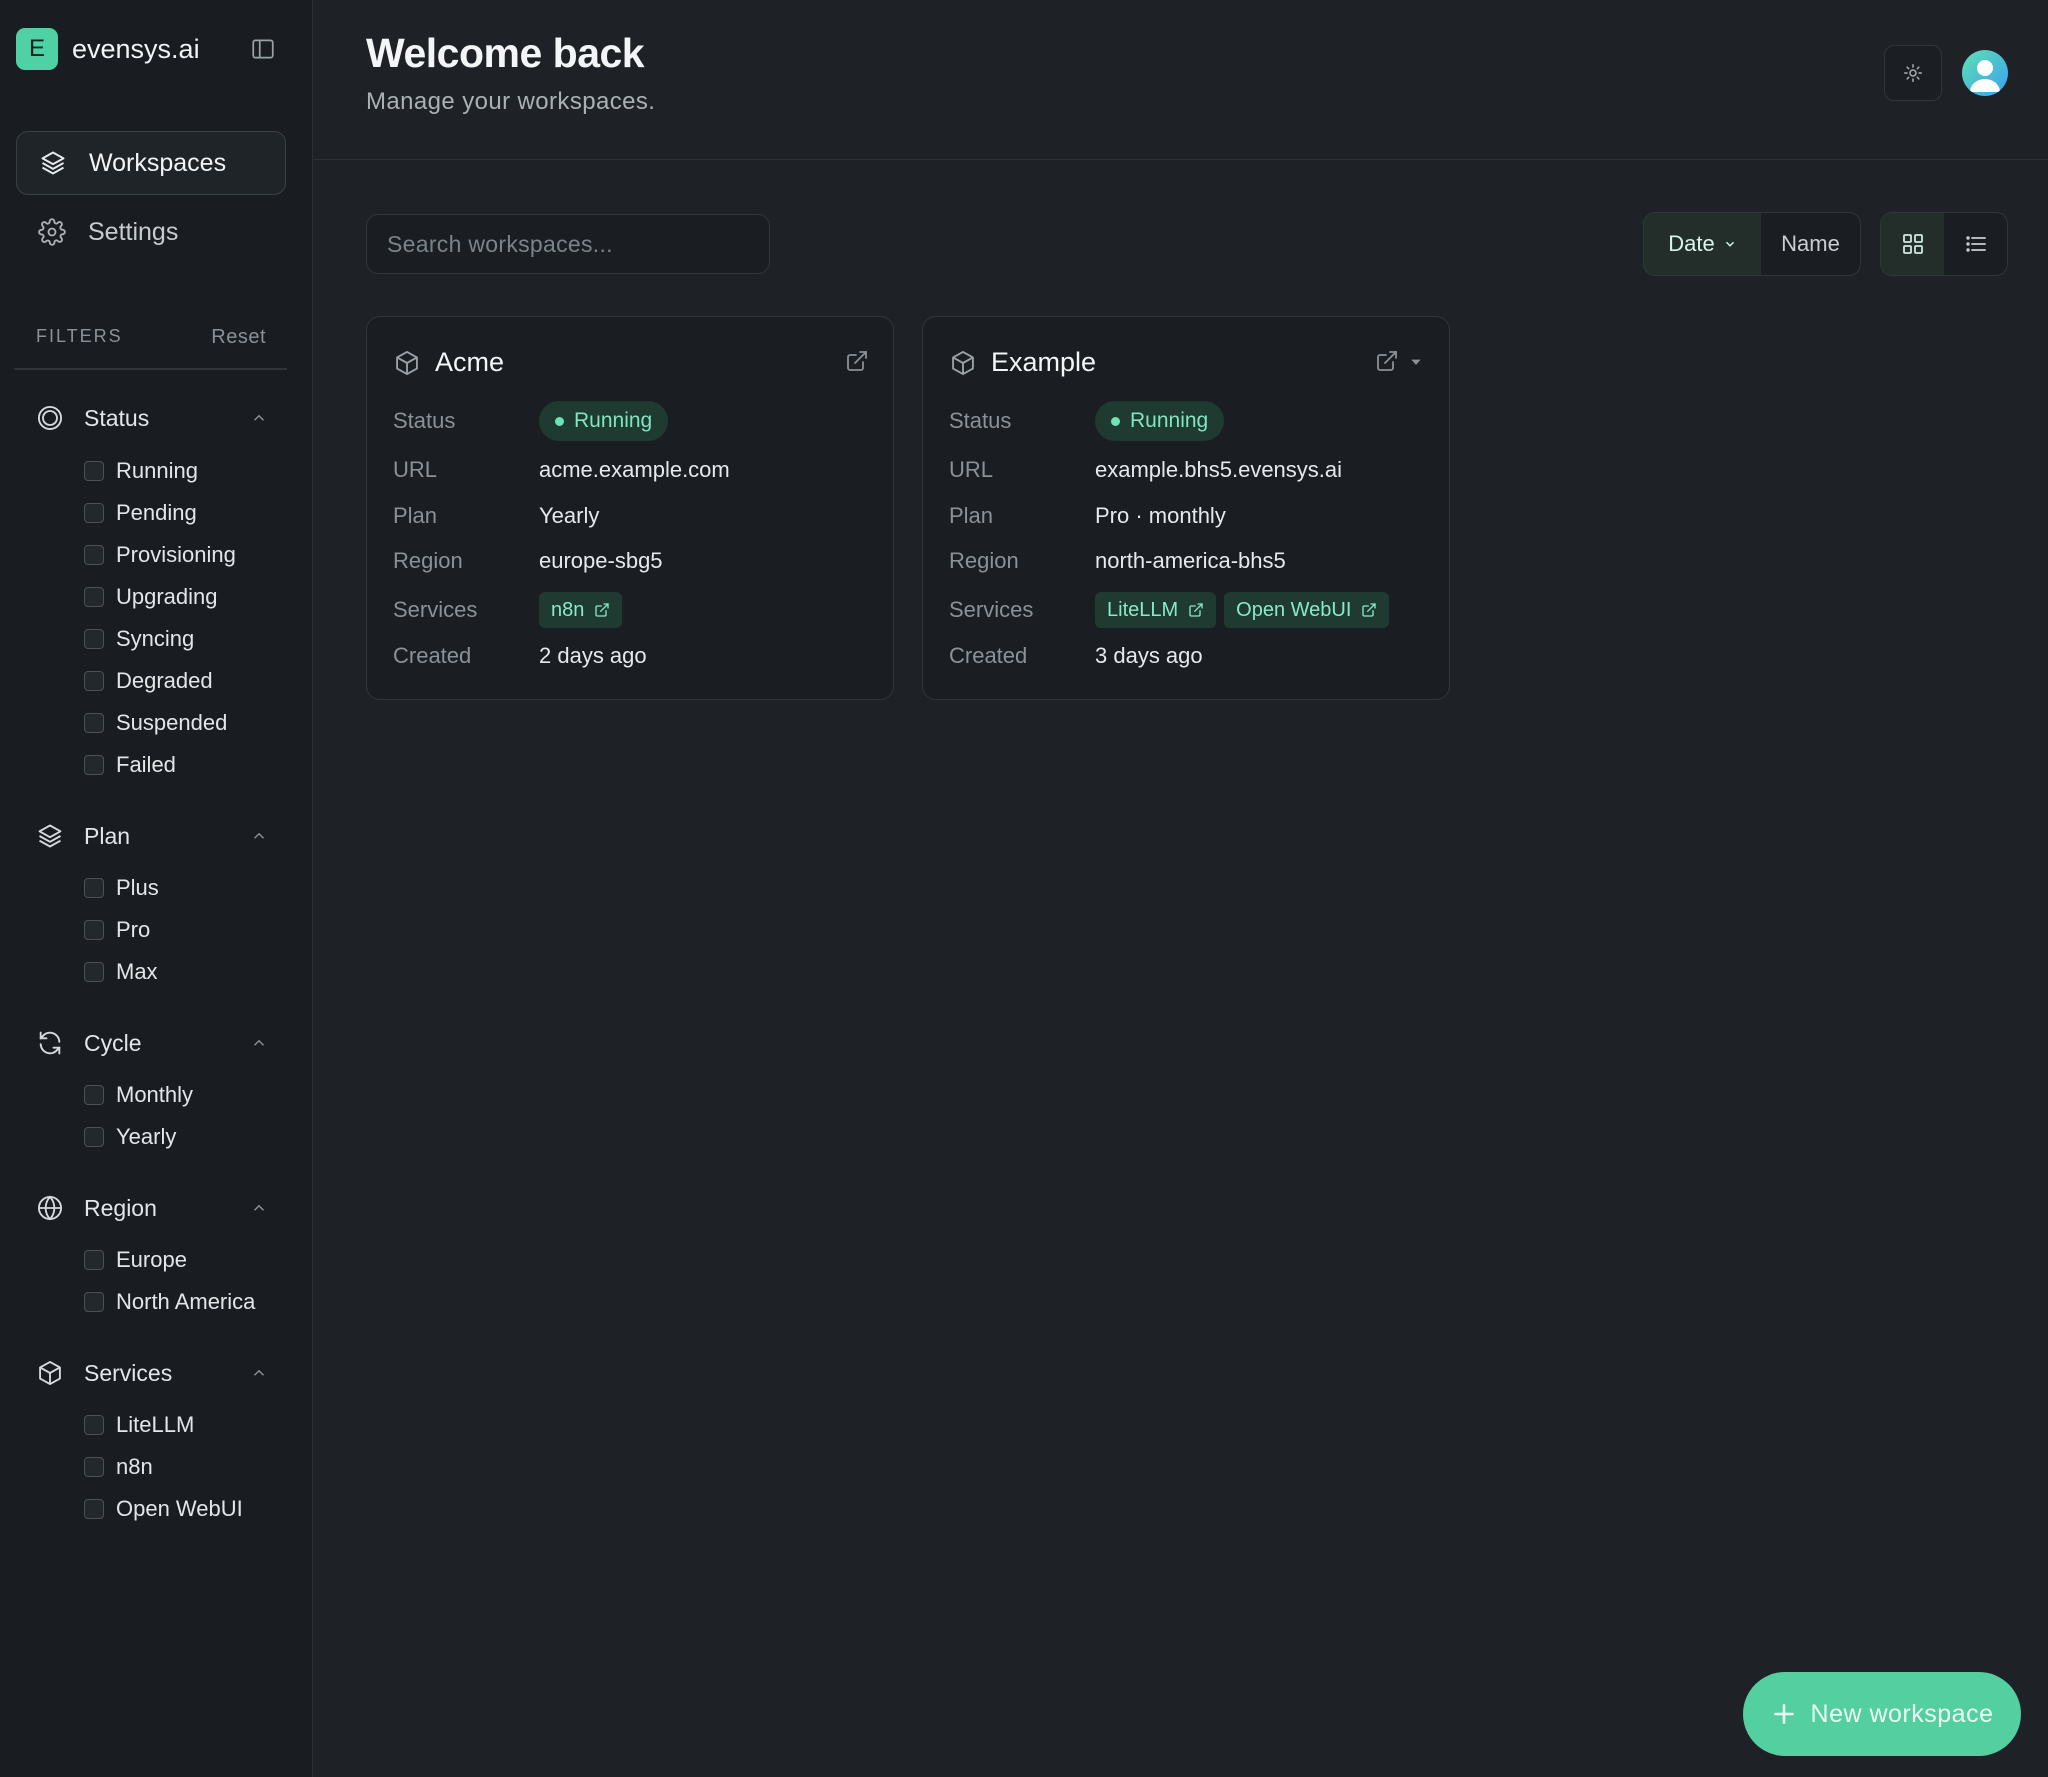  What do you see at coordinates (1117, 561) in the screenshot?
I see `field-row-region: Region north-america-bhs5` at bounding box center [1117, 561].